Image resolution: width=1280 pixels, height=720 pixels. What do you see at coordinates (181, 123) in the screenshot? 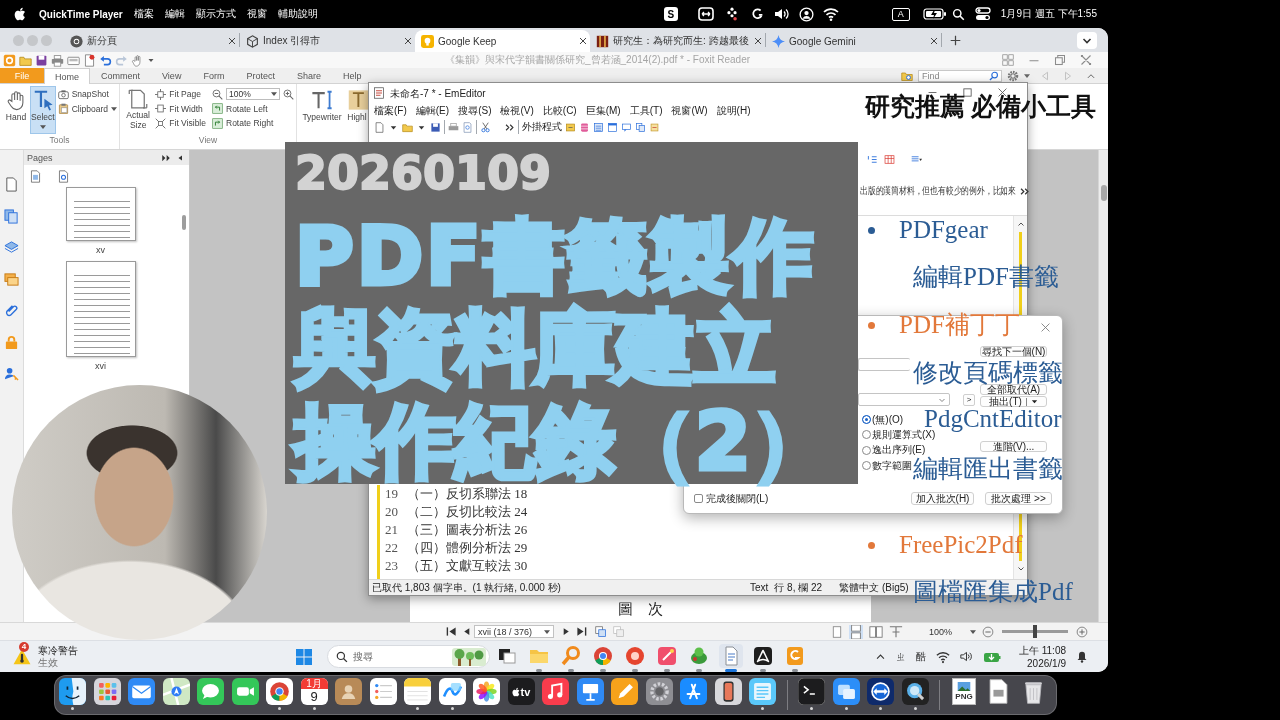
I see `ribbon-button: Fit Visible` at bounding box center [181, 123].